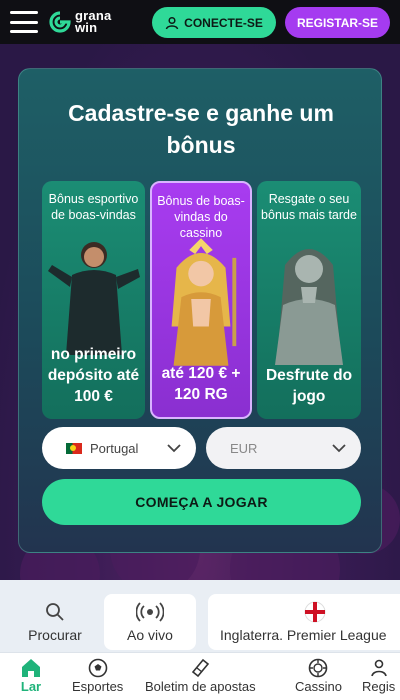 The height and width of the screenshot is (700, 400). I want to click on start-playing-label: COMEÇA A JOGAR, so click(201, 502).